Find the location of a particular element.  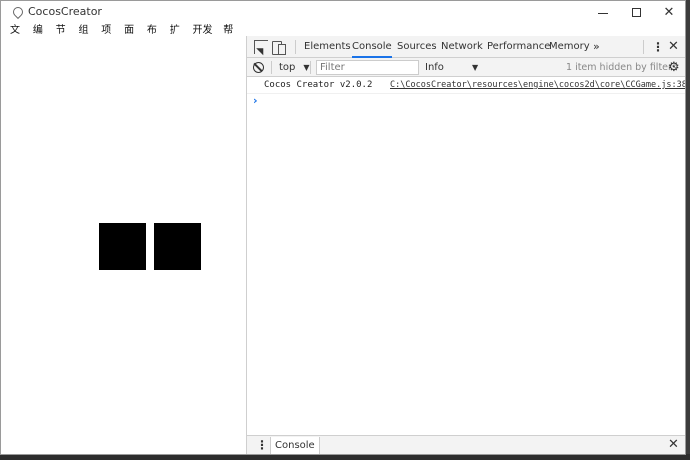

maximize-button is located at coordinates (636, 12).